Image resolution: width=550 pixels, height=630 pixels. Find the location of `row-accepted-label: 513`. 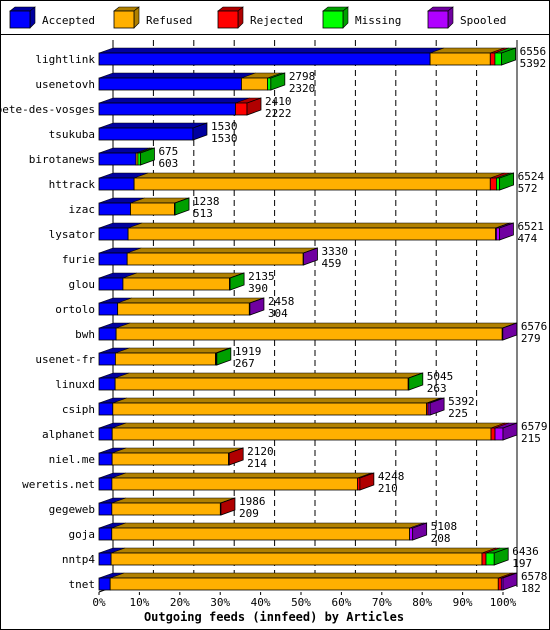

row-accepted-label: 513 is located at coordinates (203, 213).